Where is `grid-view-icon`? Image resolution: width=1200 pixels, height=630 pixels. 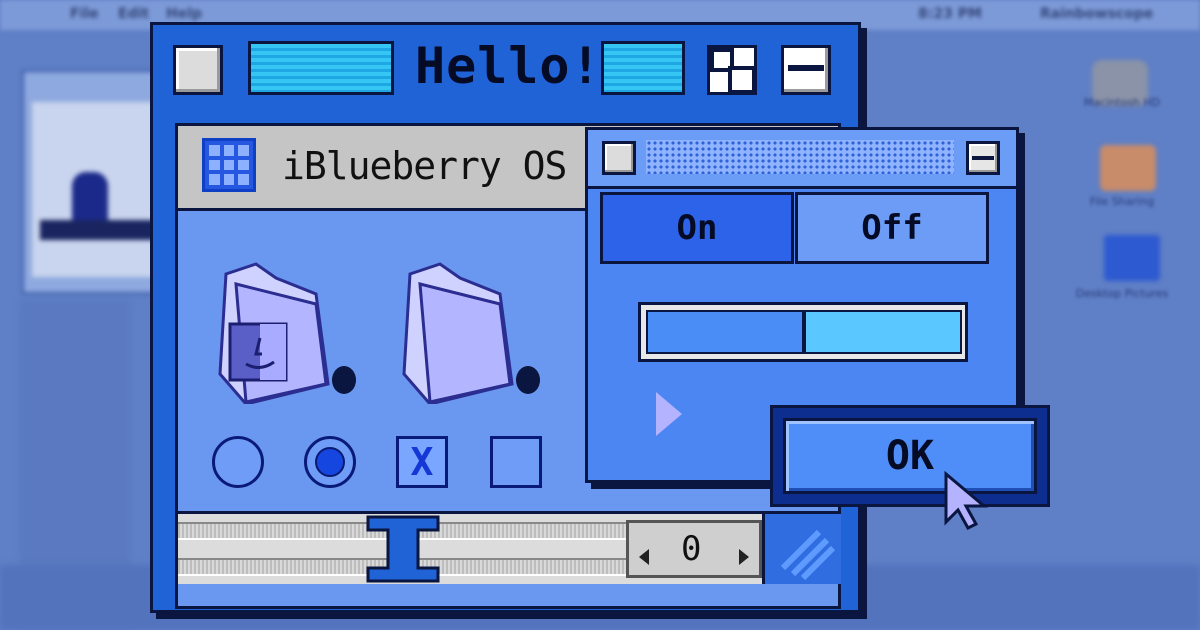 grid-view-icon is located at coordinates (229, 165).